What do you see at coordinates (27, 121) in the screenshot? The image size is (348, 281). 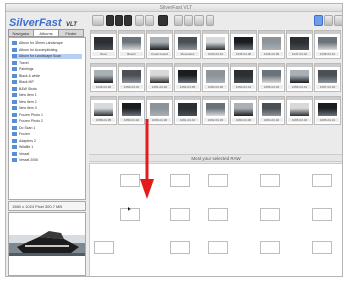 I see `tree-item: Frozen Photo 2` at bounding box center [27, 121].